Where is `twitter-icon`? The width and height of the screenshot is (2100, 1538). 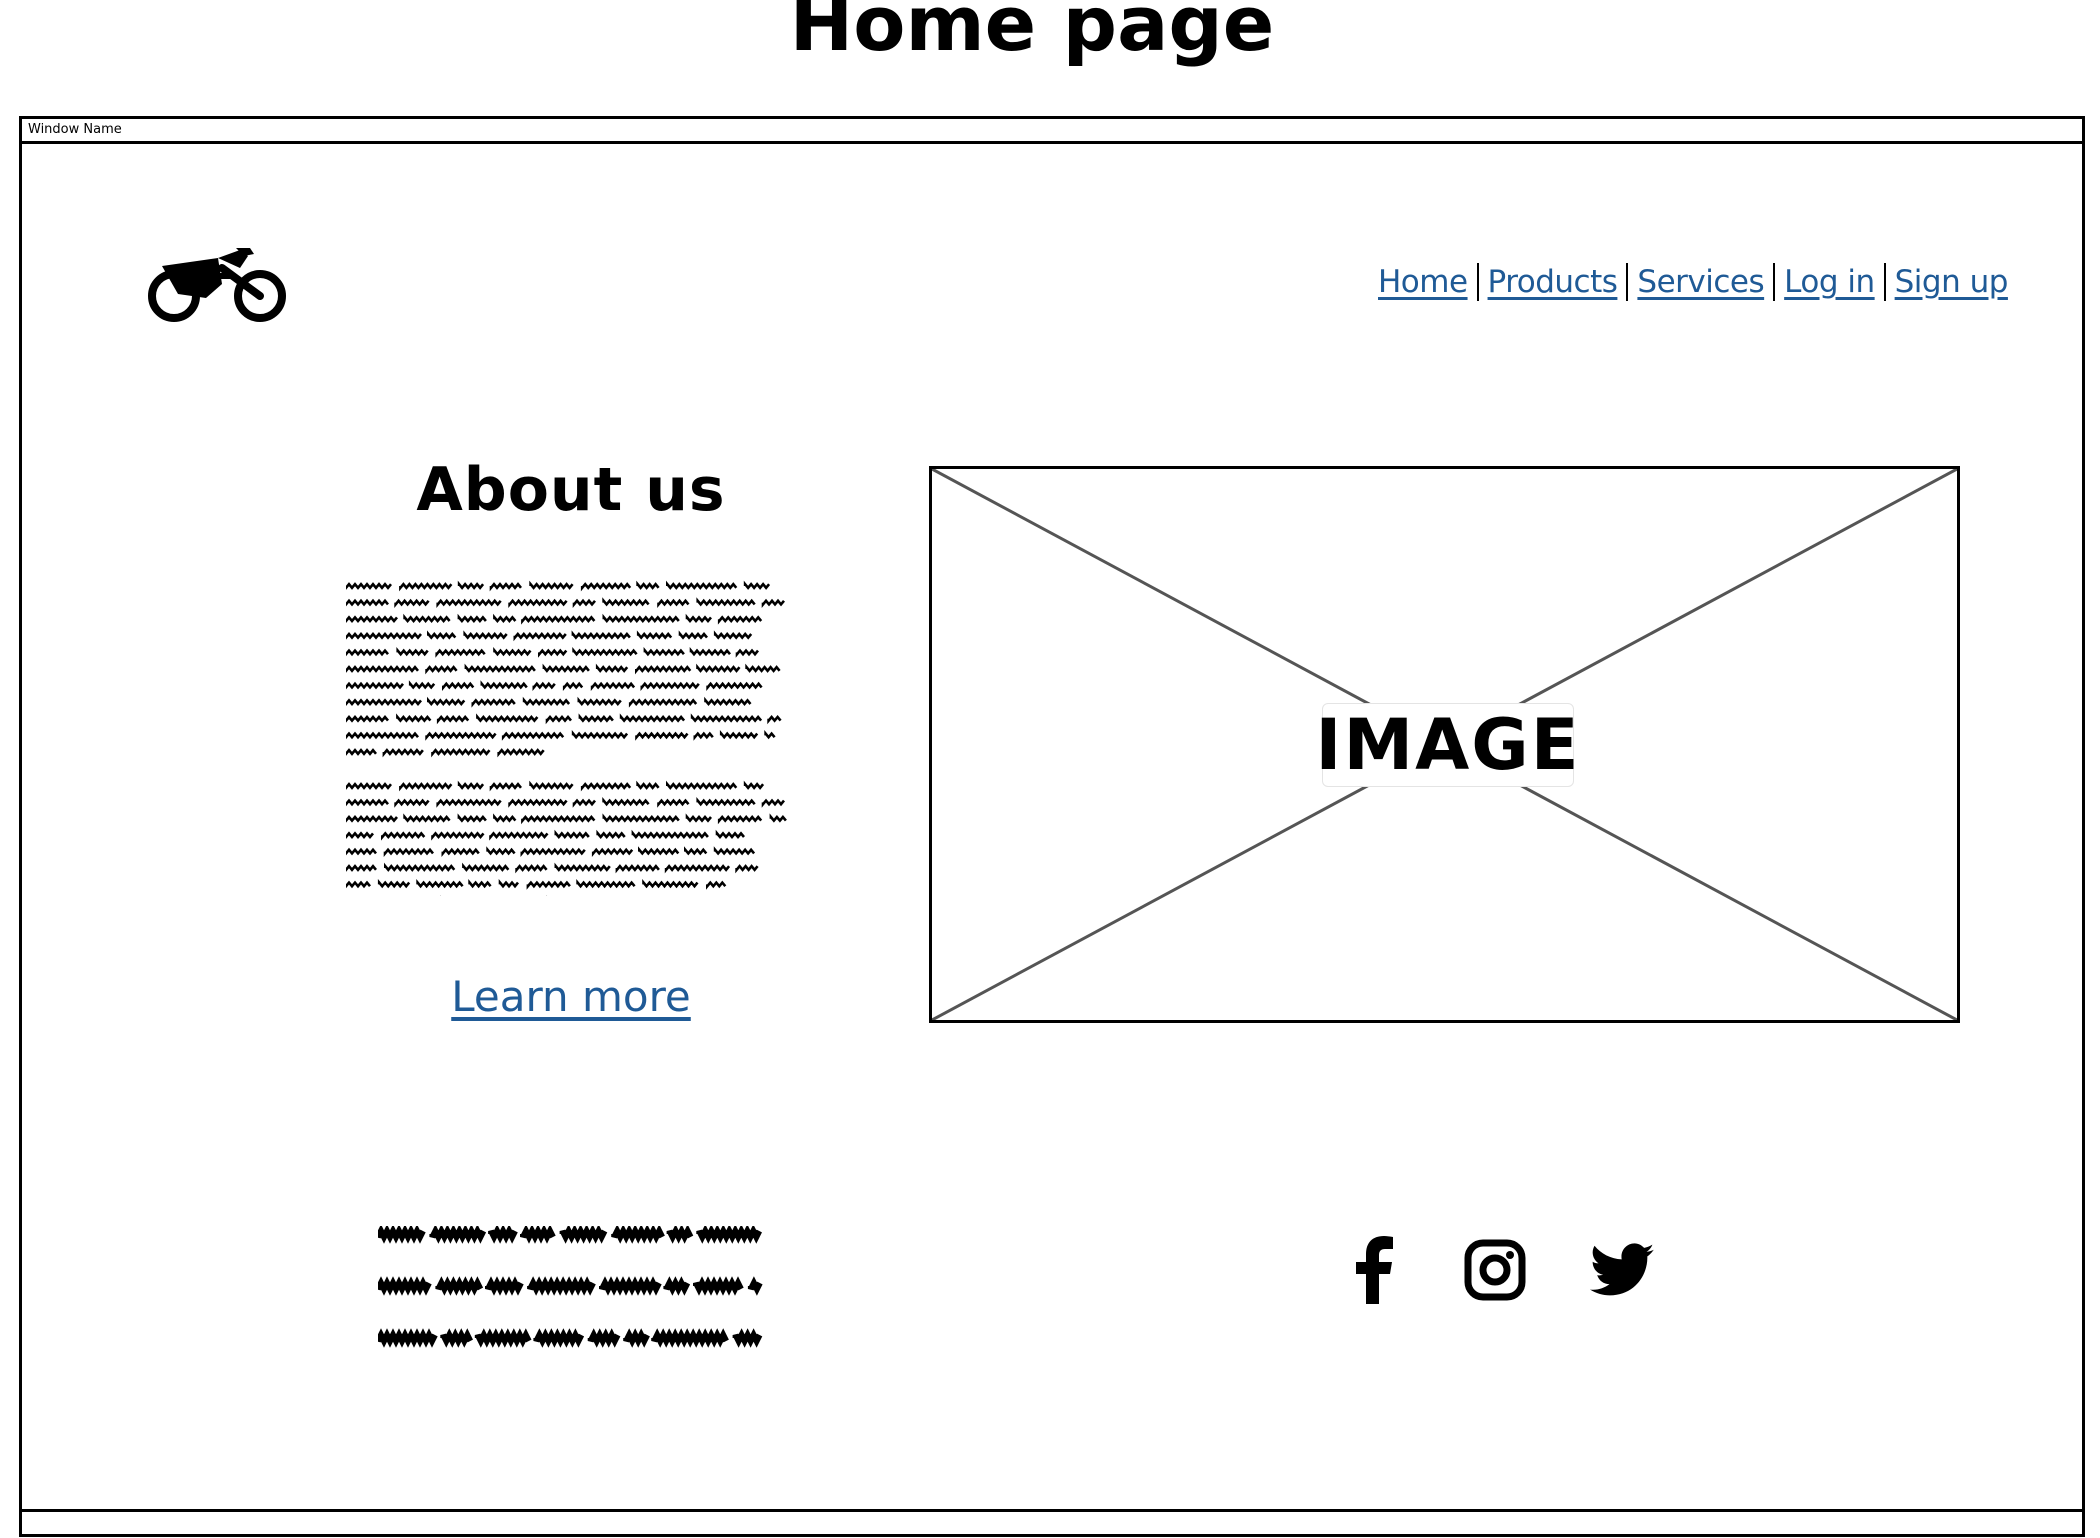
twitter-icon is located at coordinates (1622, 1270).